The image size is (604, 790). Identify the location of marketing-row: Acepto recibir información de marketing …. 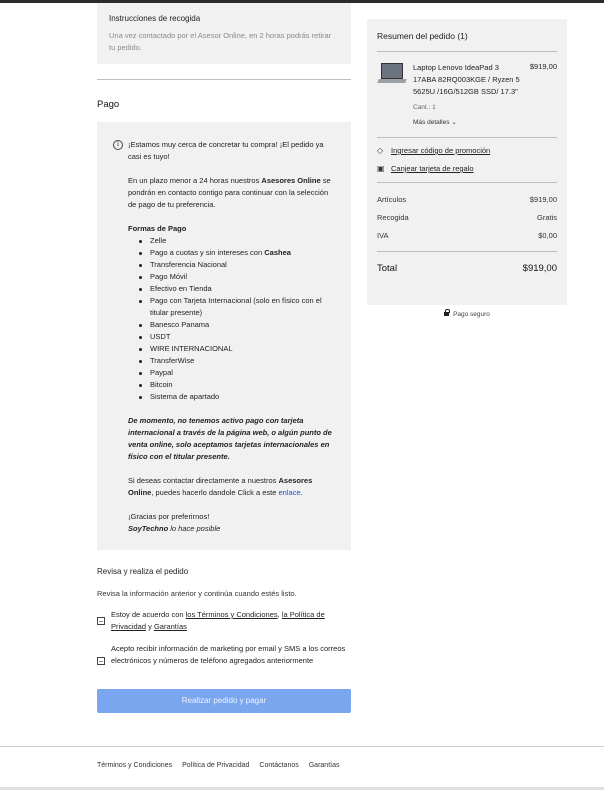
(224, 655).